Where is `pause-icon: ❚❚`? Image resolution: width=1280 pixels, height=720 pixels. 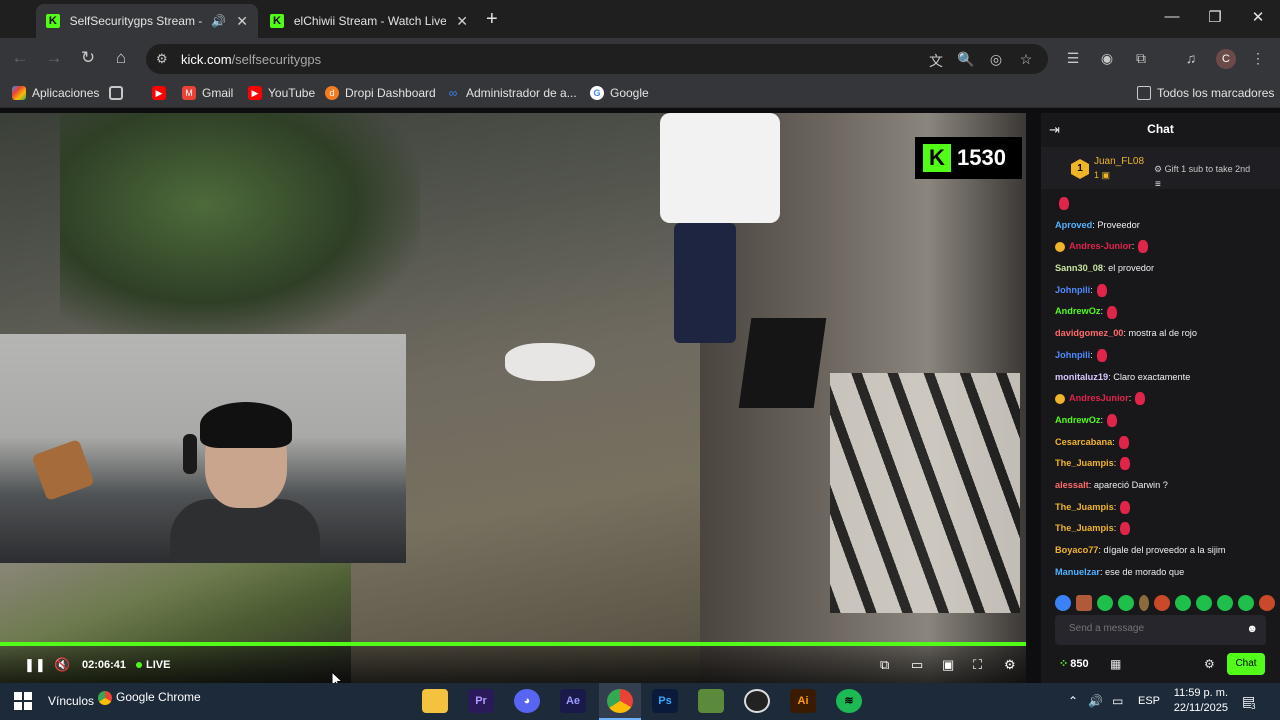 pause-icon: ❚❚ is located at coordinates (35, 665).